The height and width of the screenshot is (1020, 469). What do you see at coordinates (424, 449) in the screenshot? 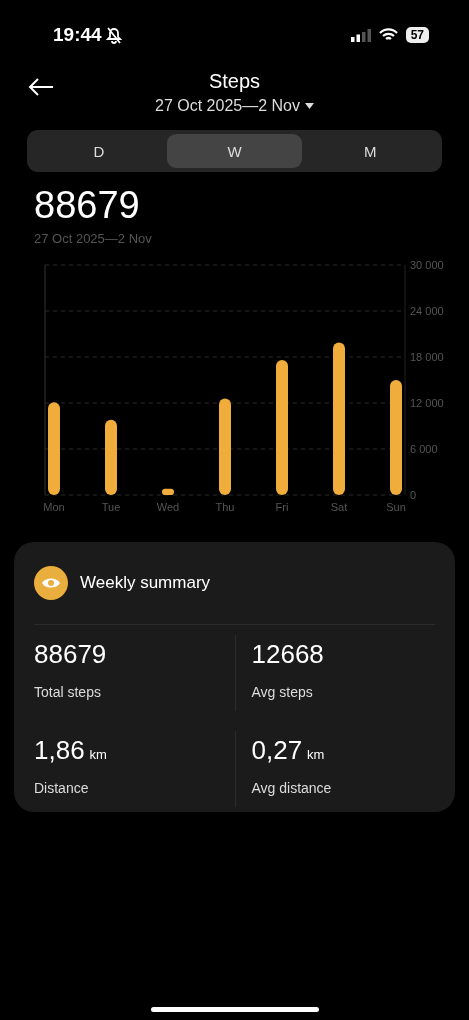
I see `axis-label: 6 000` at bounding box center [424, 449].